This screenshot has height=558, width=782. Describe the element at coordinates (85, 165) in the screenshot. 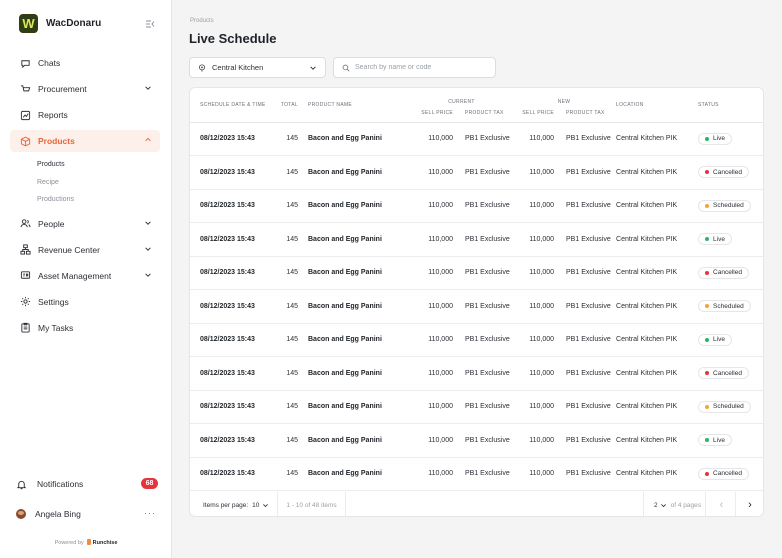

I see `sidebar-subitem-products: Products` at that location.